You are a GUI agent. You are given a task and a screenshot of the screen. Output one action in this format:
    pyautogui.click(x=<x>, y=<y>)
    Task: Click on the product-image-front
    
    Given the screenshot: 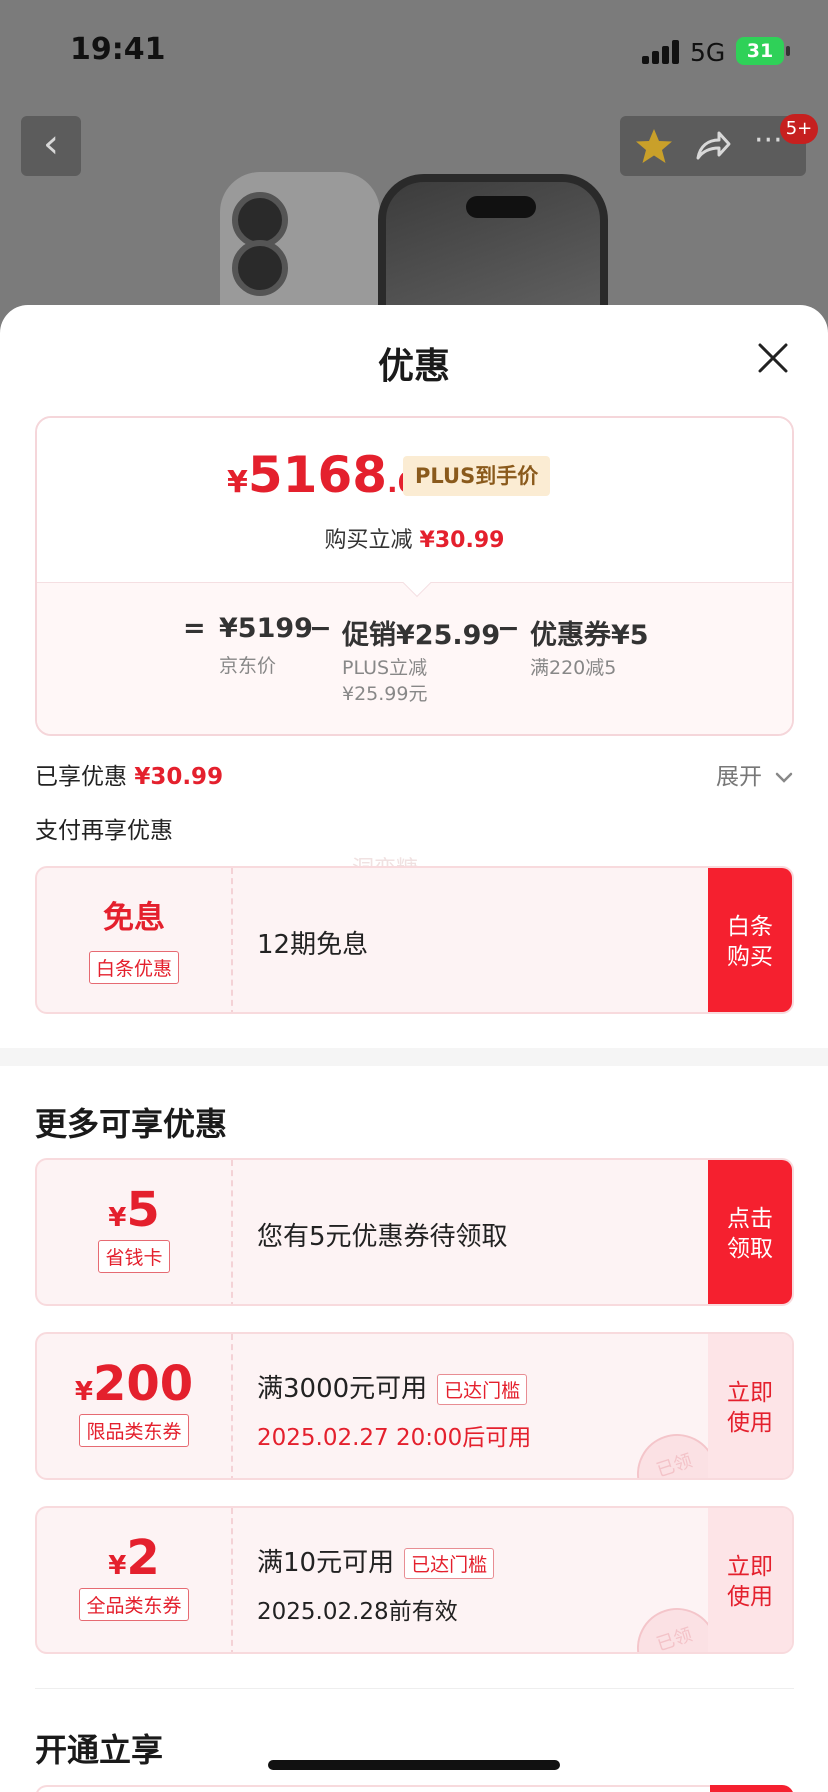 What is the action you would take?
    pyautogui.click(x=493, y=247)
    